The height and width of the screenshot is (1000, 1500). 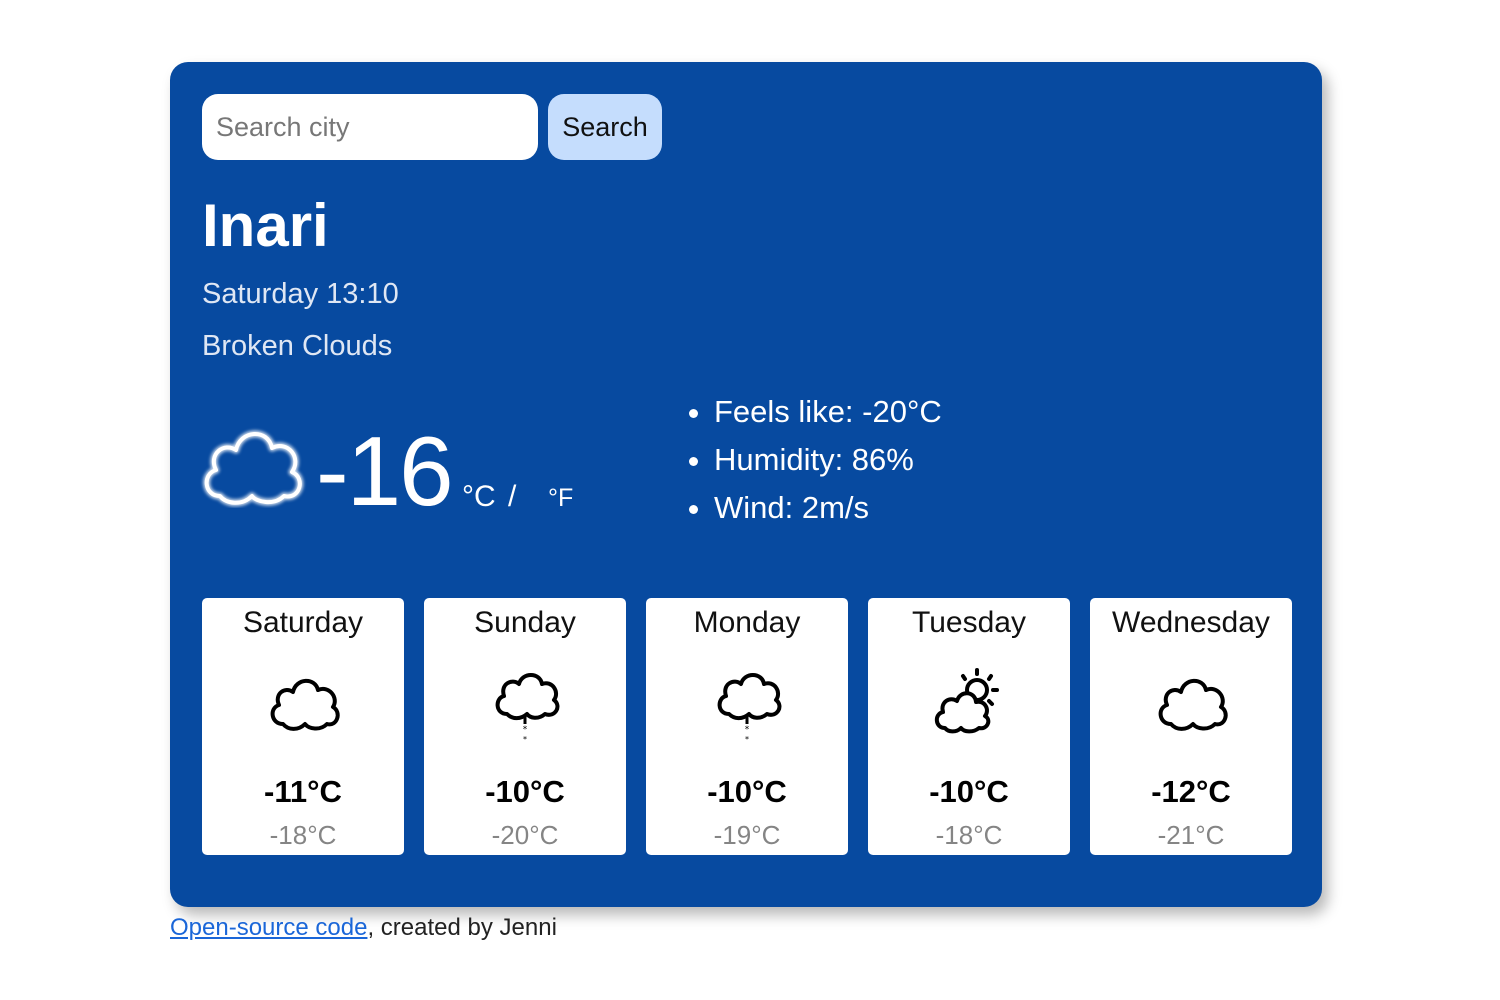 What do you see at coordinates (1191, 835) in the screenshot?
I see `forecast-min-temp: -21°C` at bounding box center [1191, 835].